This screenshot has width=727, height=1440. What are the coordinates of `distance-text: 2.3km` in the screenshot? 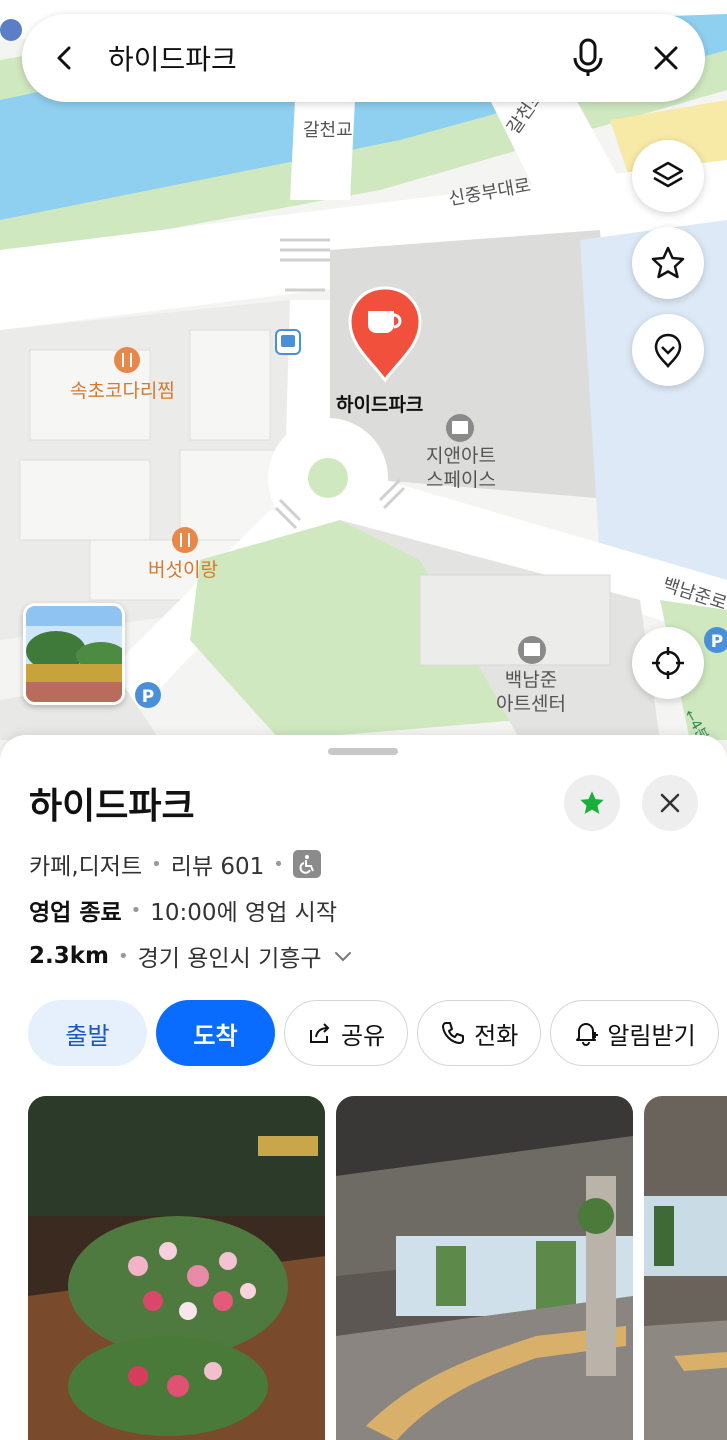 It's located at (69, 956).